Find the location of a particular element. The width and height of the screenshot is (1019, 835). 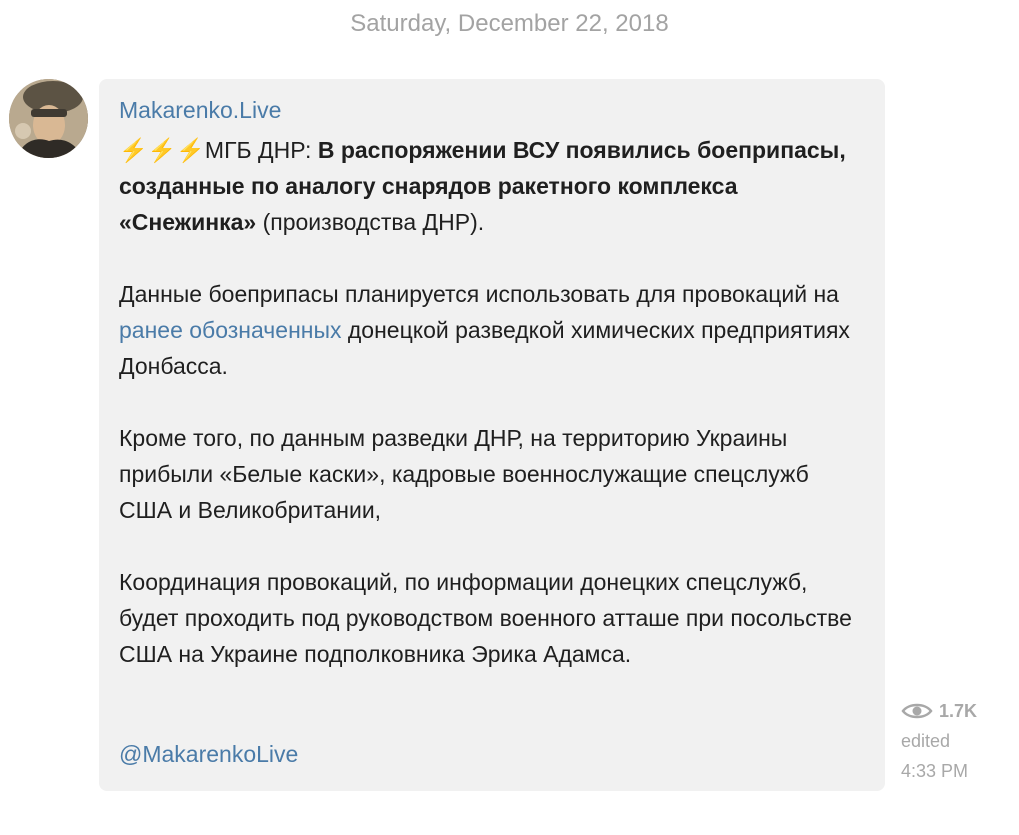

channel-avatar is located at coordinates (48, 118).